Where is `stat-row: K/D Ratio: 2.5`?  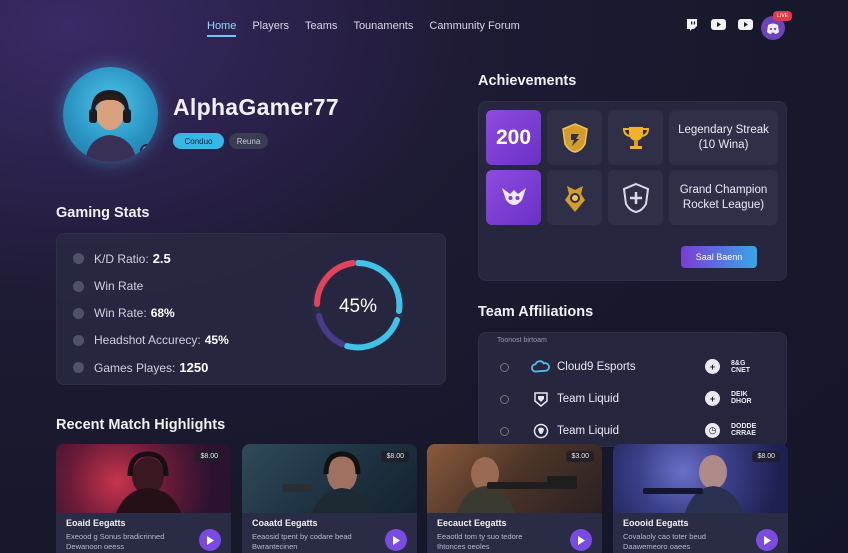 stat-row: K/D Ratio: 2.5 is located at coordinates (122, 258).